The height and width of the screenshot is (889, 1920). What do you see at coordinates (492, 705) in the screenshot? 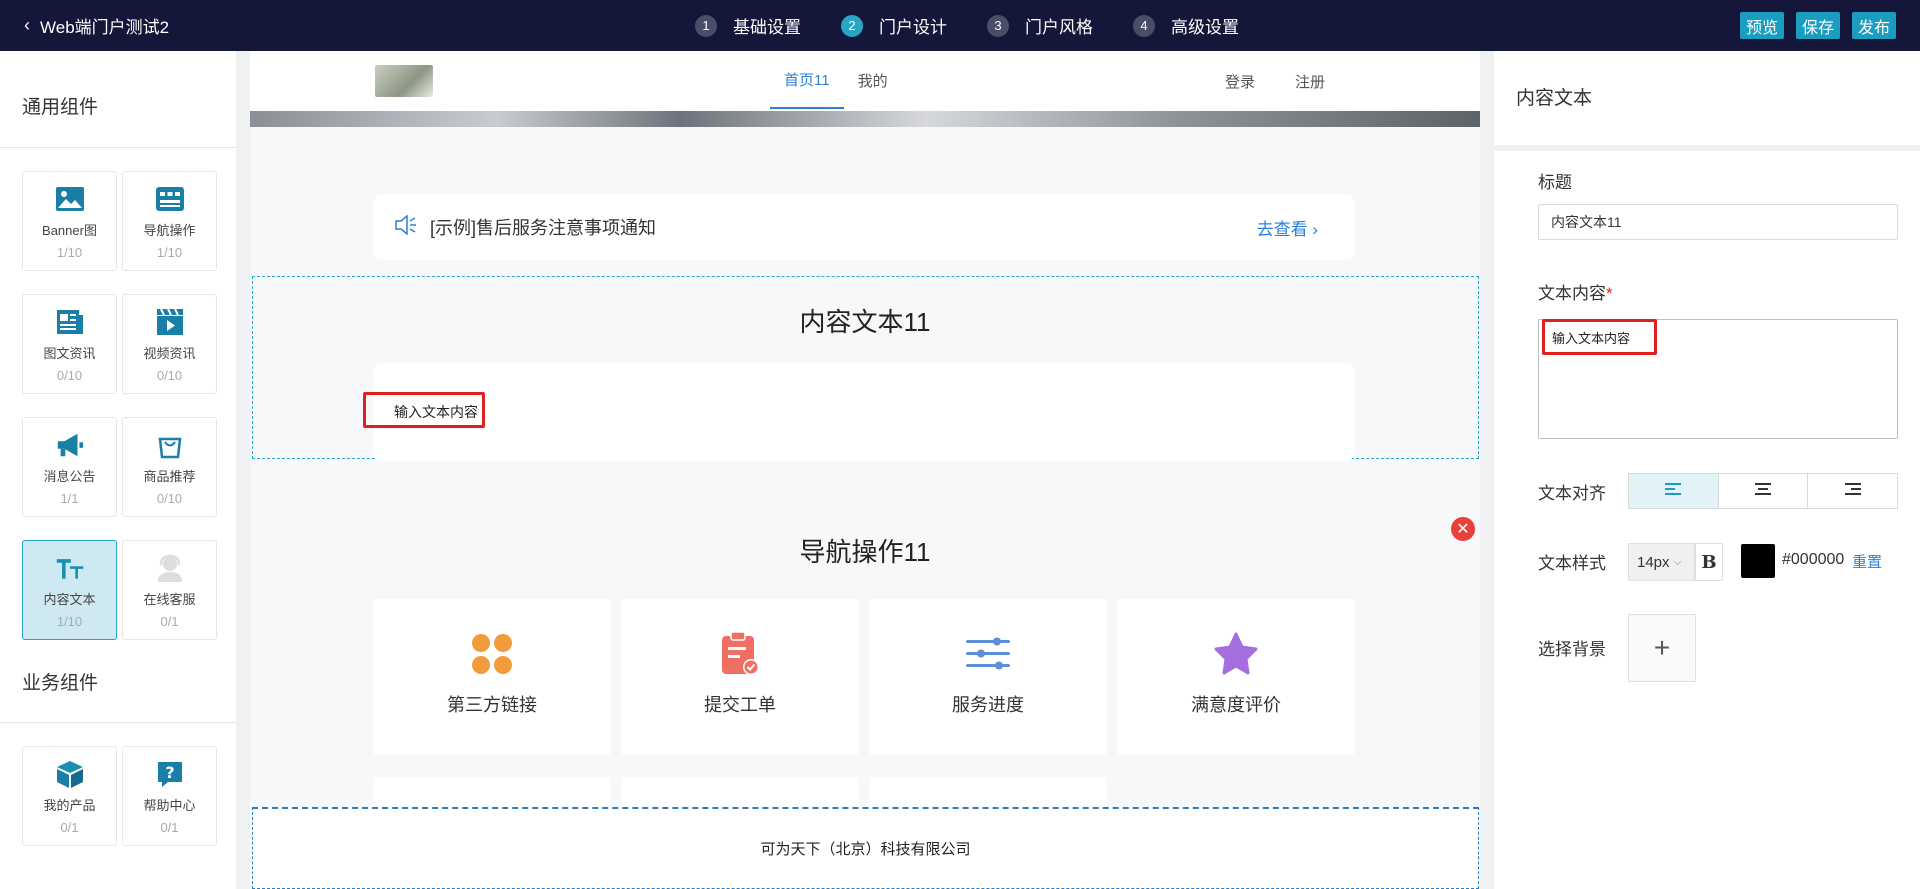
I see `nav-item-label: 第三方链接` at bounding box center [492, 705].